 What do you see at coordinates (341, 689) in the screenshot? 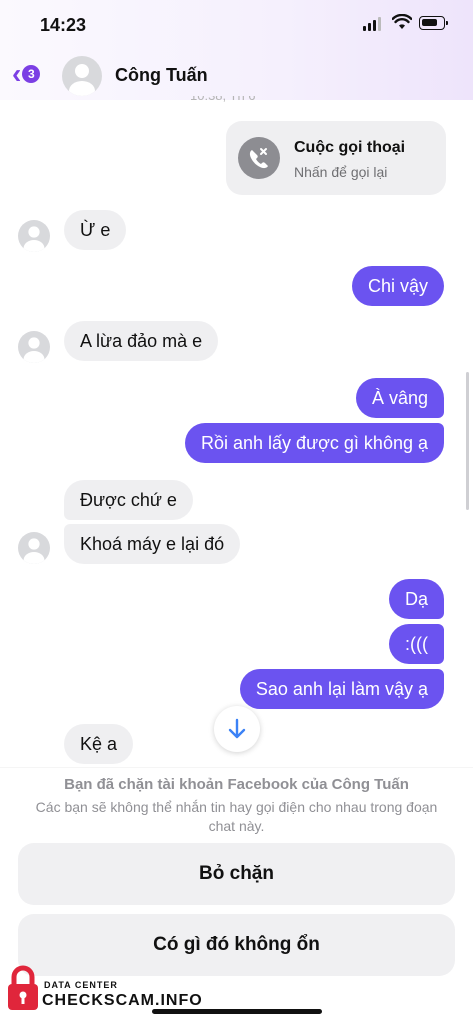
I see `message-bubble: Sao anh lại làm vậy ạ` at bounding box center [341, 689].